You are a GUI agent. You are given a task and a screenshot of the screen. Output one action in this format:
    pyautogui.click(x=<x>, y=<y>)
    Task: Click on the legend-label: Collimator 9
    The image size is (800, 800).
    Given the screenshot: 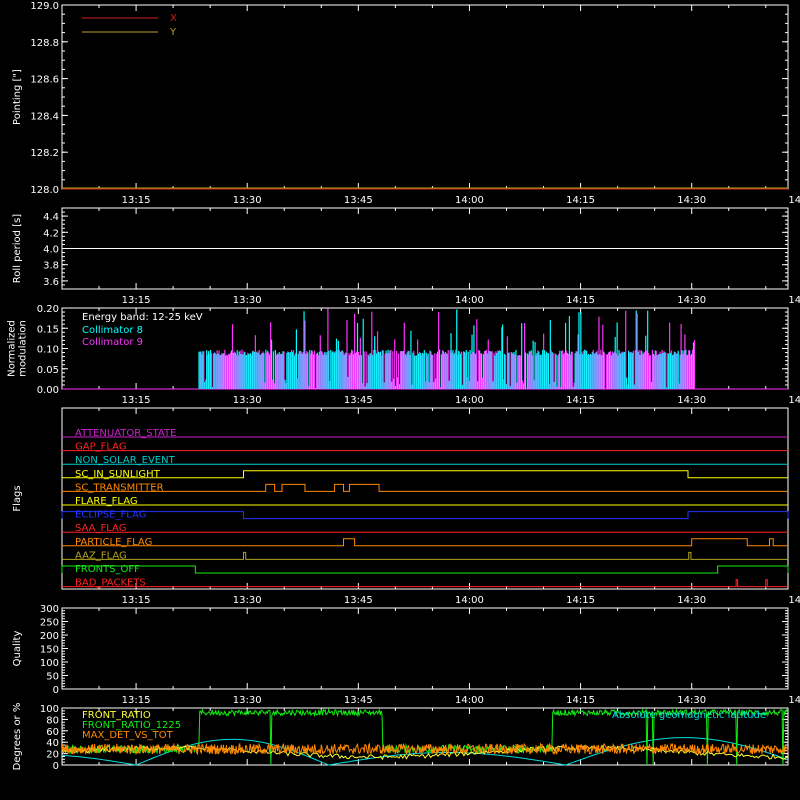 What is the action you would take?
    pyautogui.click(x=112, y=342)
    